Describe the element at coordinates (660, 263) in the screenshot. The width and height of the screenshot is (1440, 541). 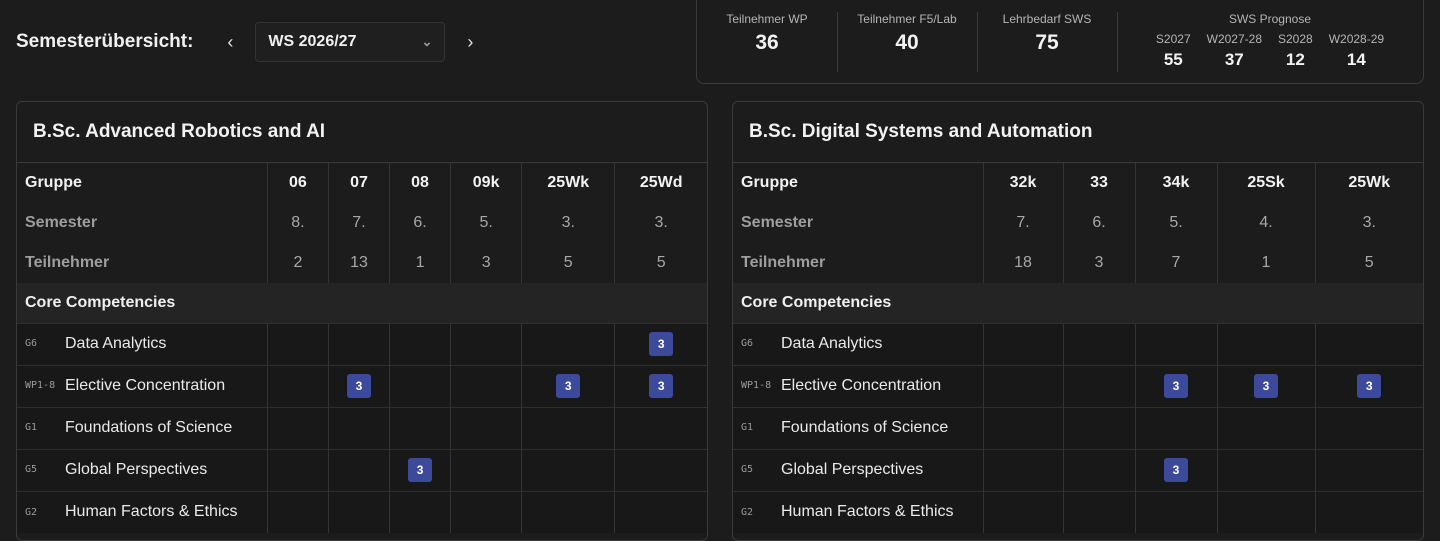
I see `participants-cell: 5` at that location.